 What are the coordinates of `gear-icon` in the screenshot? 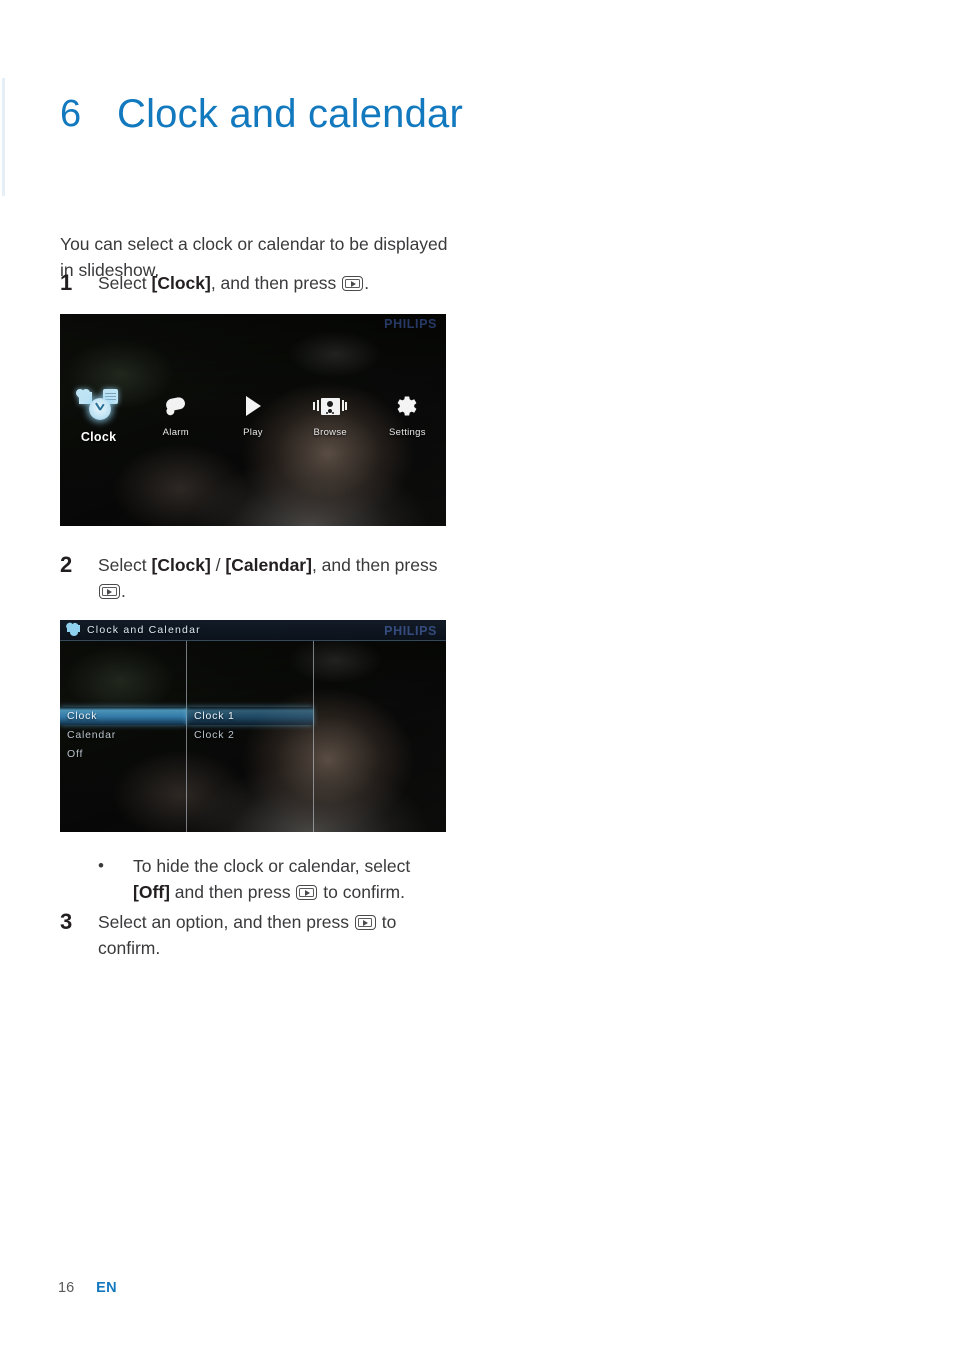 It's located at (407, 406).